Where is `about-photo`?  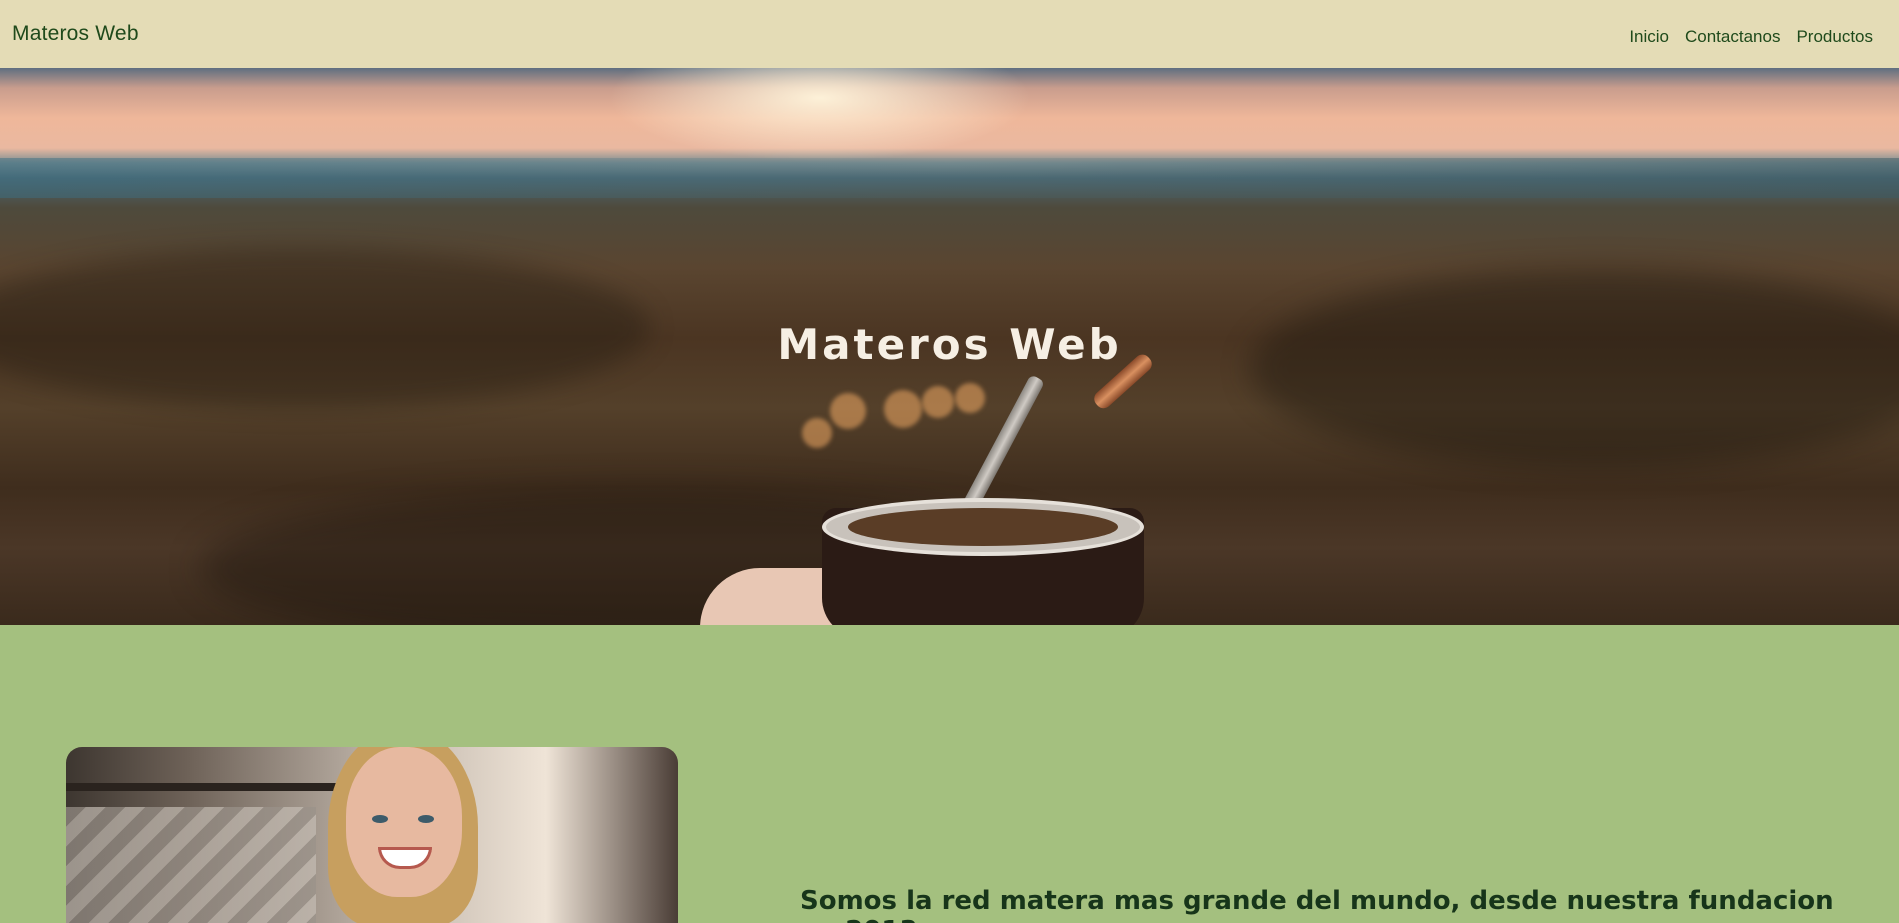 about-photo is located at coordinates (372, 835).